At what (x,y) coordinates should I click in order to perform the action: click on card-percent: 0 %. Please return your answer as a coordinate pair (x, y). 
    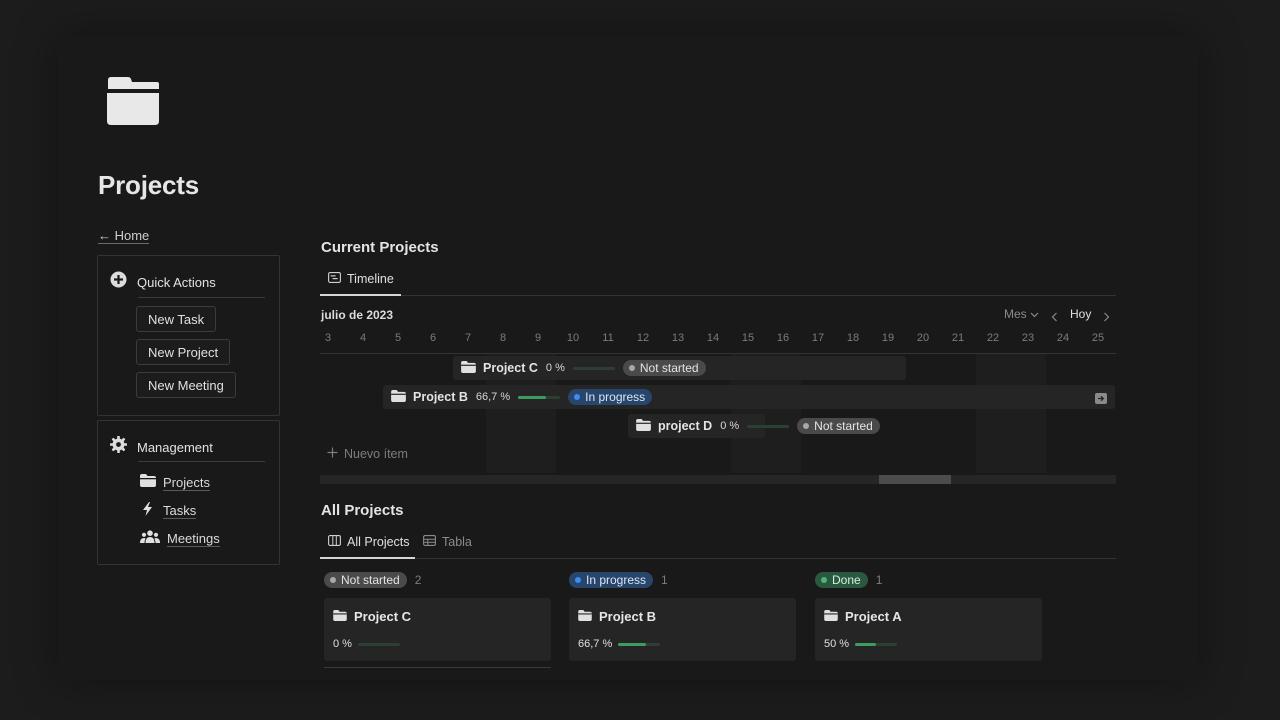
    Looking at the image, I should click on (342, 644).